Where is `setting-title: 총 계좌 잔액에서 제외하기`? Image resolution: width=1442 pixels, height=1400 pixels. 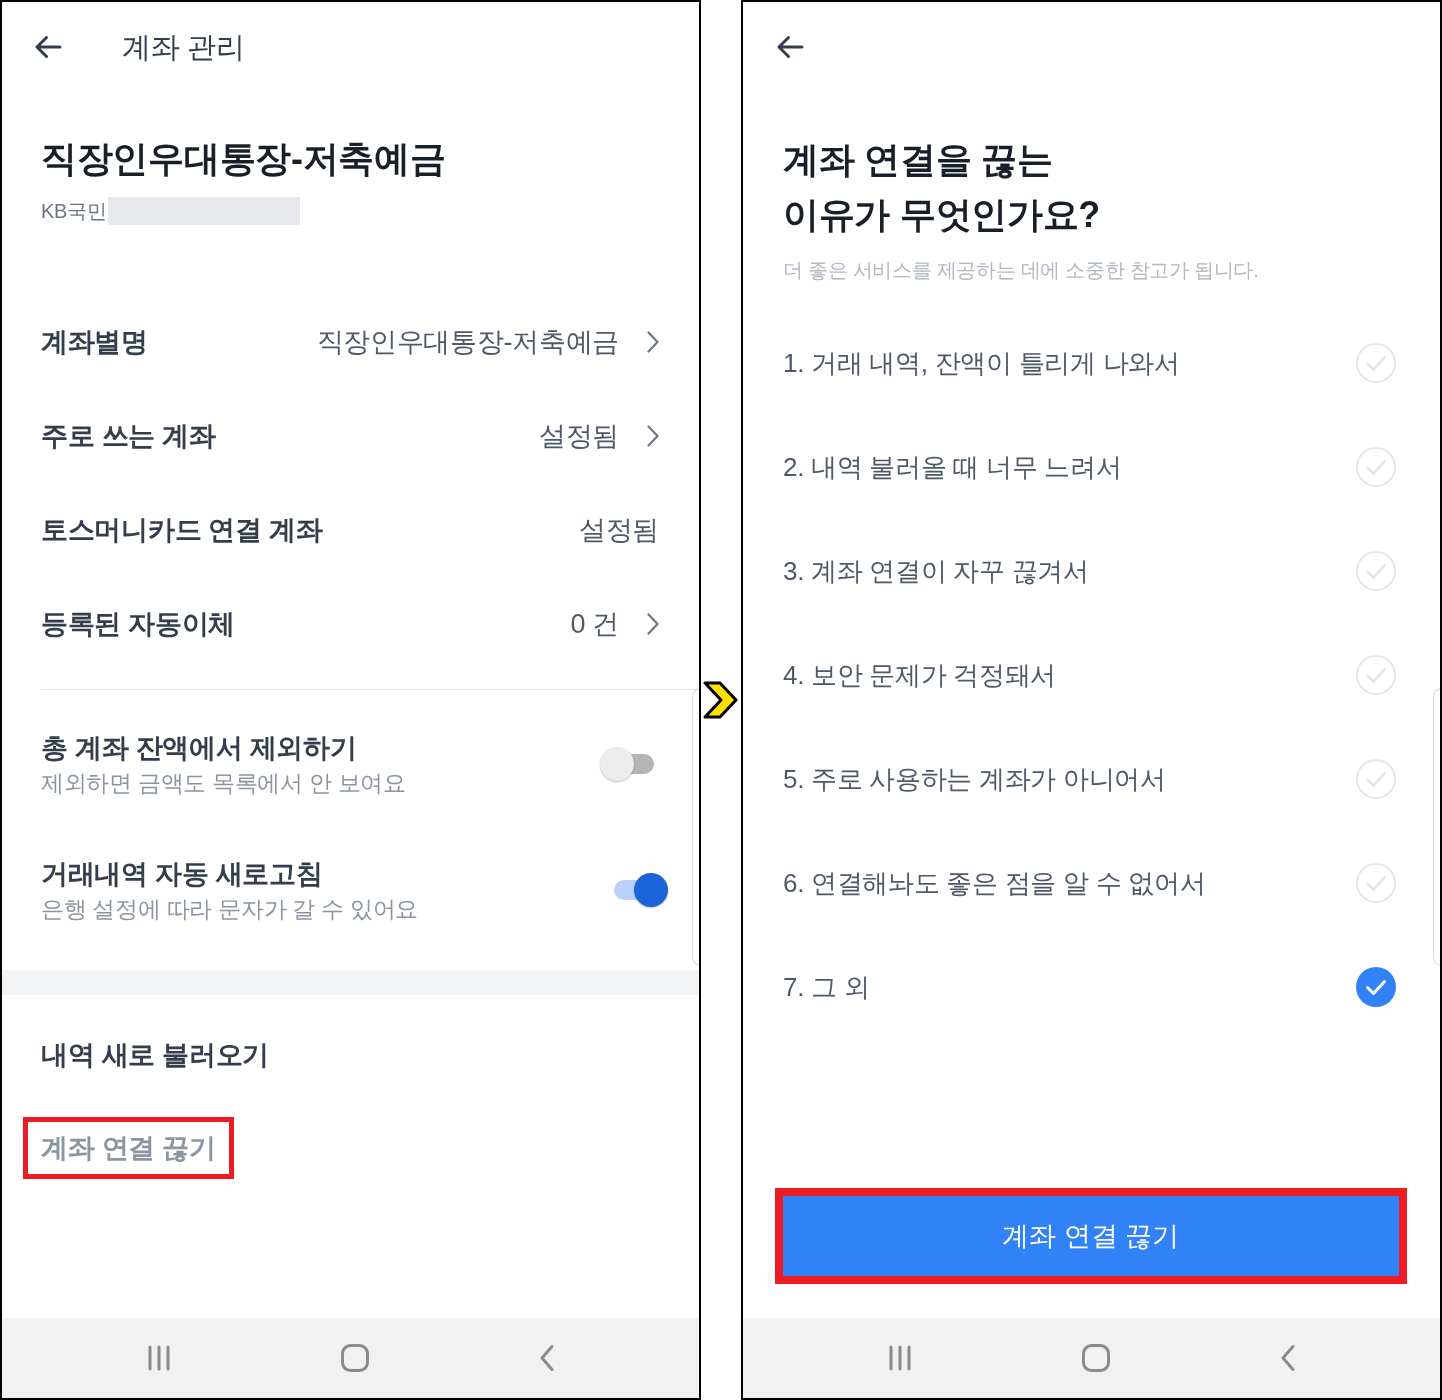 setting-title: 총 계좌 잔액에서 제외하기 is located at coordinates (199, 748).